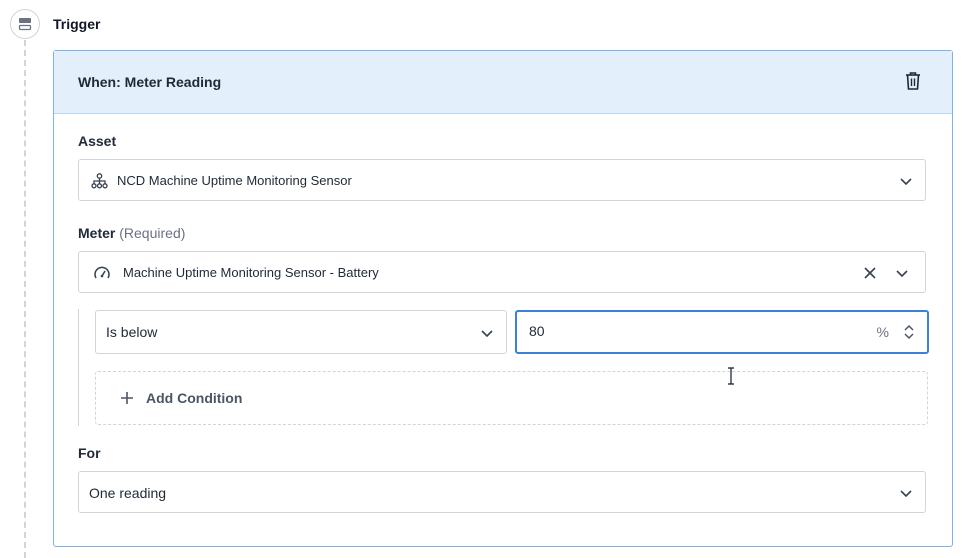  Describe the element at coordinates (97, 233) in the screenshot. I see `meter-label-text: Meter` at that location.